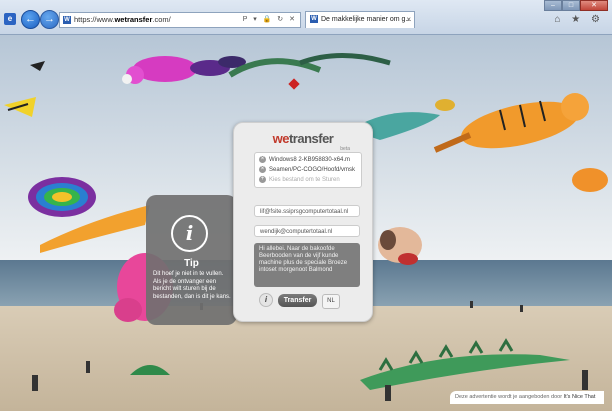 This screenshot has height=411, width=612. I want to click on browser-tab: W De makkelijke manier om g... ×, so click(360, 19).